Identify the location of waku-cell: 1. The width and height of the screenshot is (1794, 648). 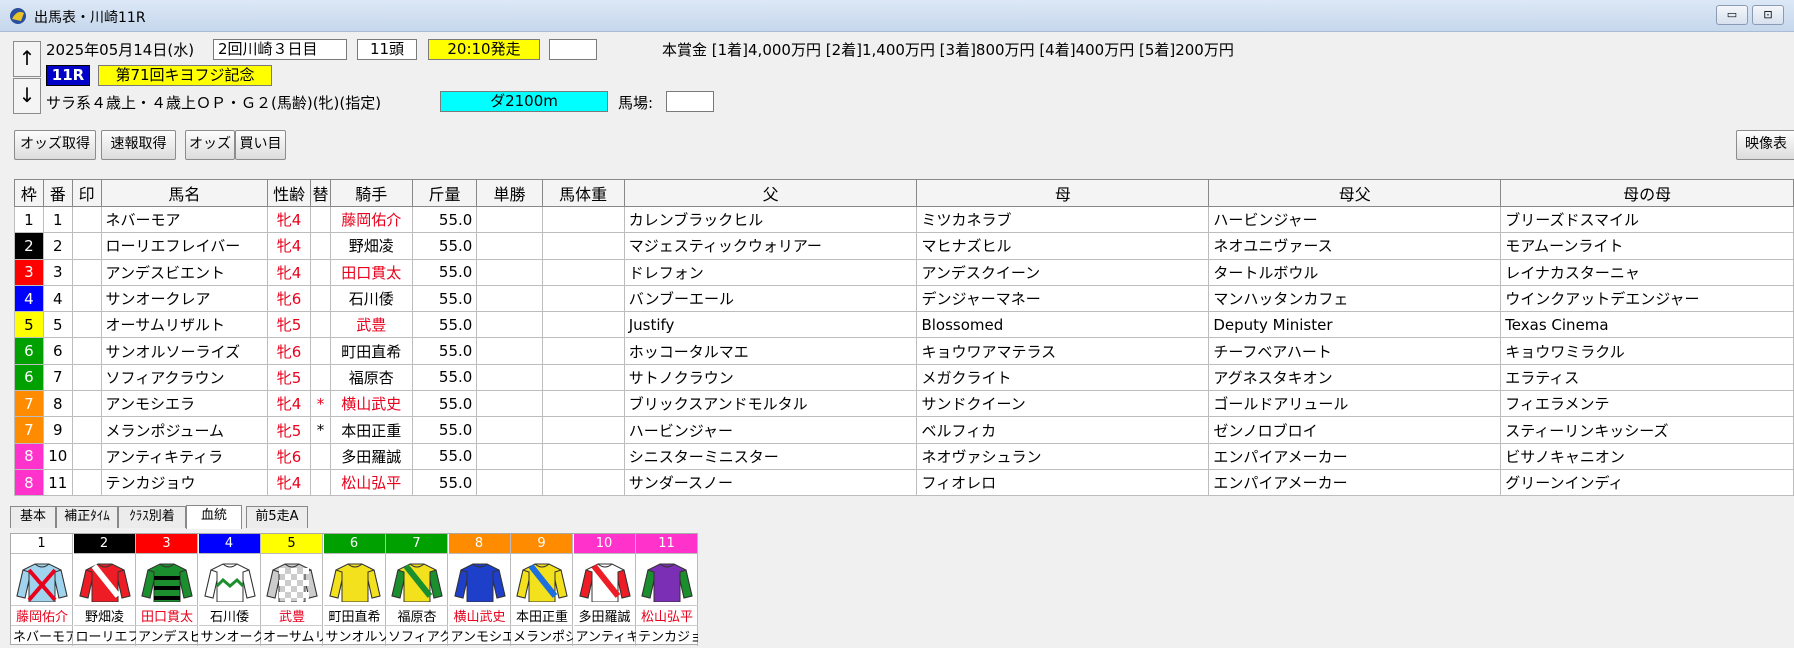
(29, 219).